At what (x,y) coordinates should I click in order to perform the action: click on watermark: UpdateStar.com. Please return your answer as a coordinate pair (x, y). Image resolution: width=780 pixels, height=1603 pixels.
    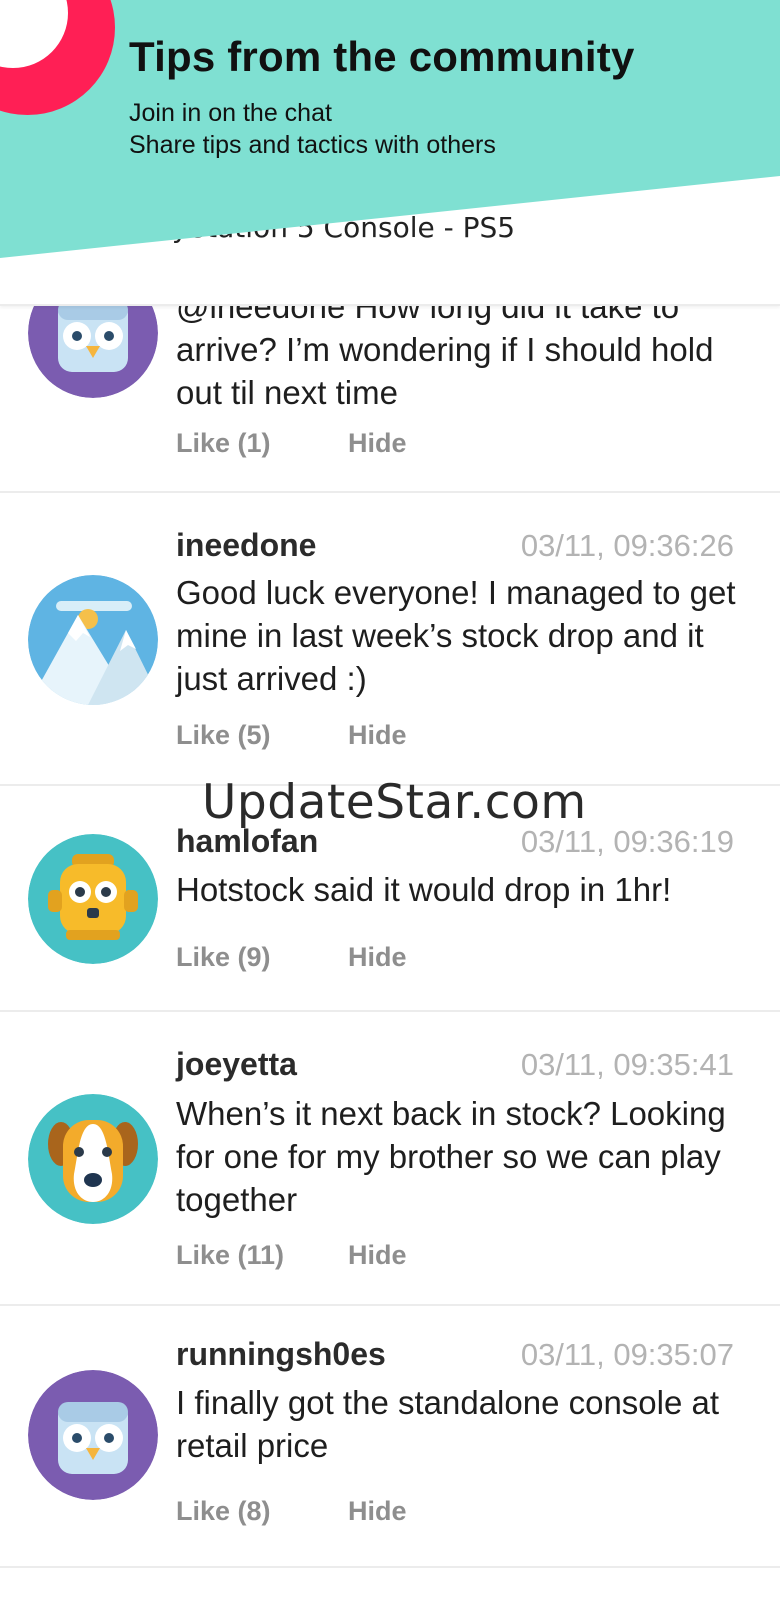
    Looking at the image, I should click on (394, 802).